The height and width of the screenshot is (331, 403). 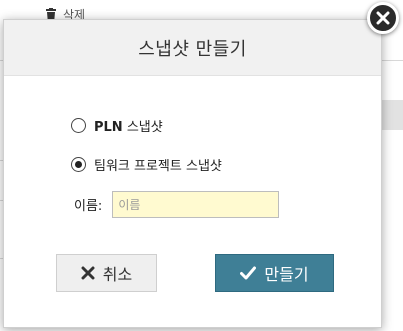 I want to click on background-row, so click(x=392, y=115).